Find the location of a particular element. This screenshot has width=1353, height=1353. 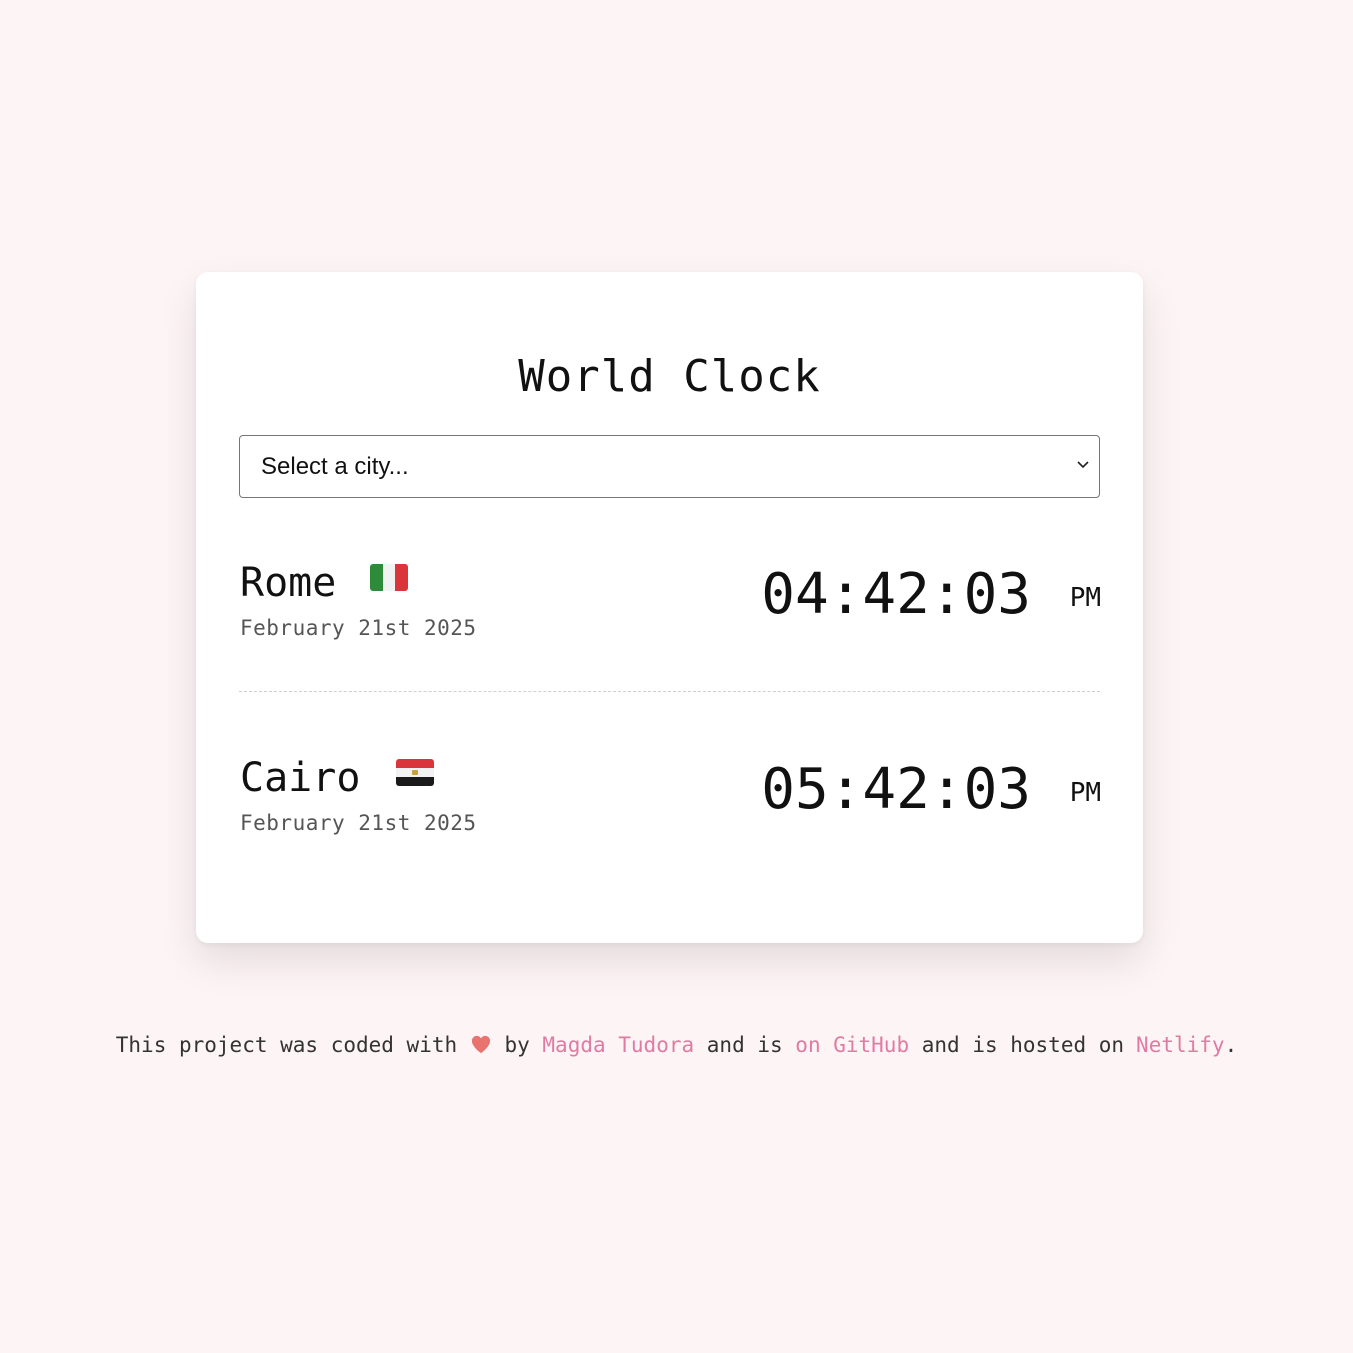

heart-icon is located at coordinates (480, 1044).